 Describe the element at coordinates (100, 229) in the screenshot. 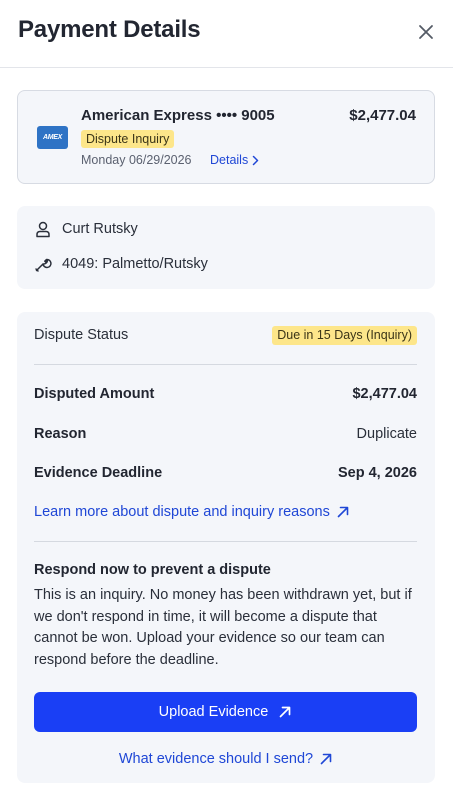

I see `customer-name: Curt Rutsky` at that location.